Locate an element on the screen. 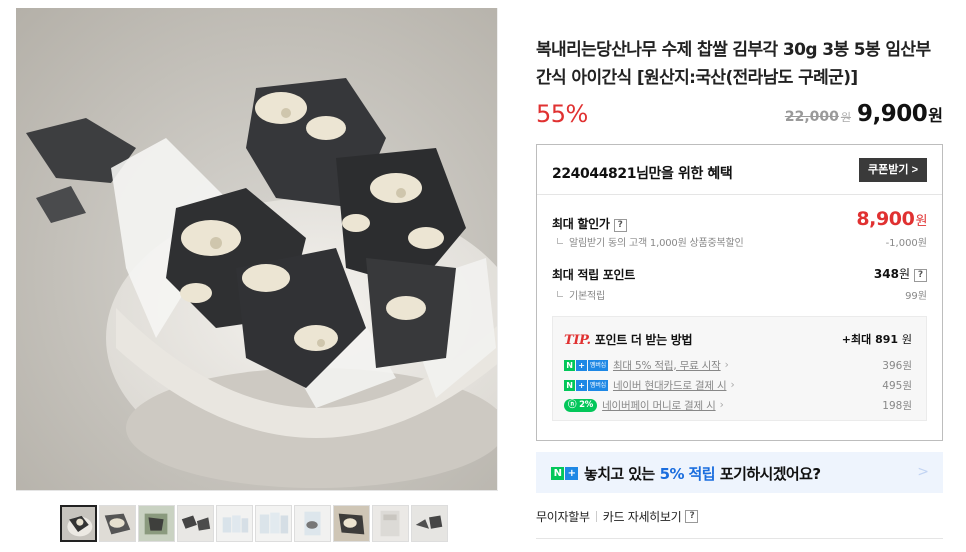 The image size is (966, 552). basic-point-row: 기본적립 is located at coordinates (581, 294).